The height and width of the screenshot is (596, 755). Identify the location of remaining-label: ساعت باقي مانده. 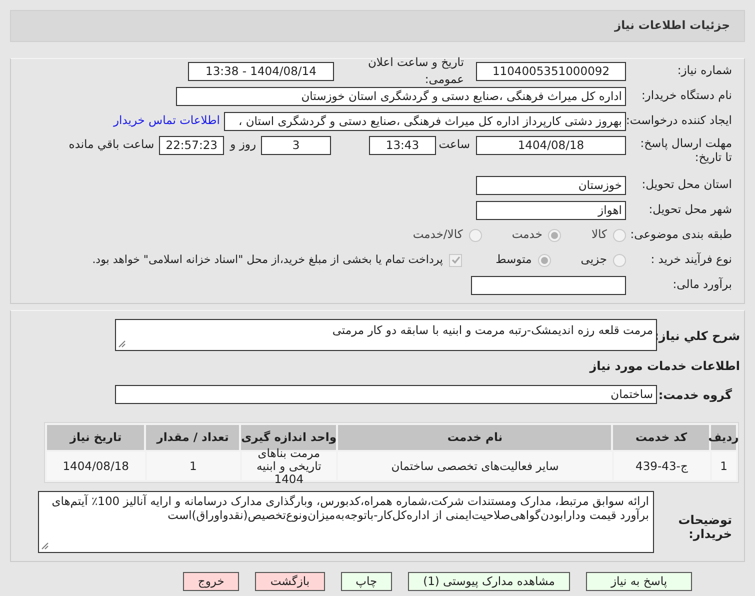
(111, 144).